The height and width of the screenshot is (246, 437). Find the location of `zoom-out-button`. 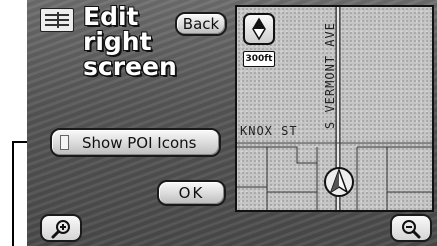

zoom-out-button is located at coordinates (411, 228).